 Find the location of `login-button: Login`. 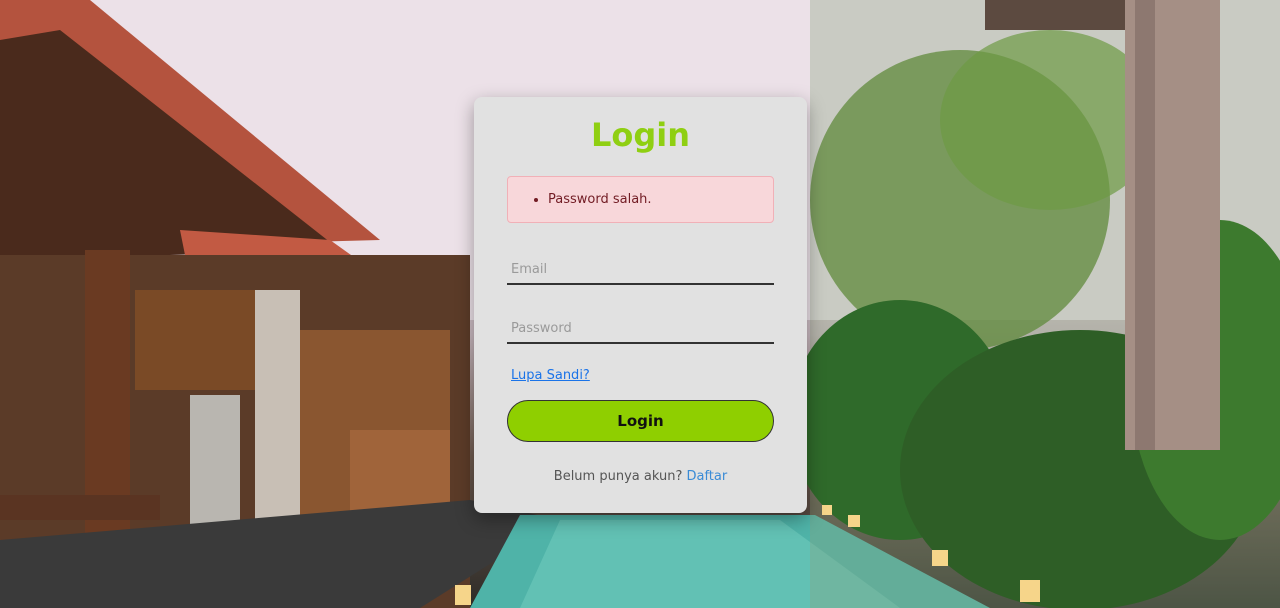

login-button: Login is located at coordinates (640, 421).